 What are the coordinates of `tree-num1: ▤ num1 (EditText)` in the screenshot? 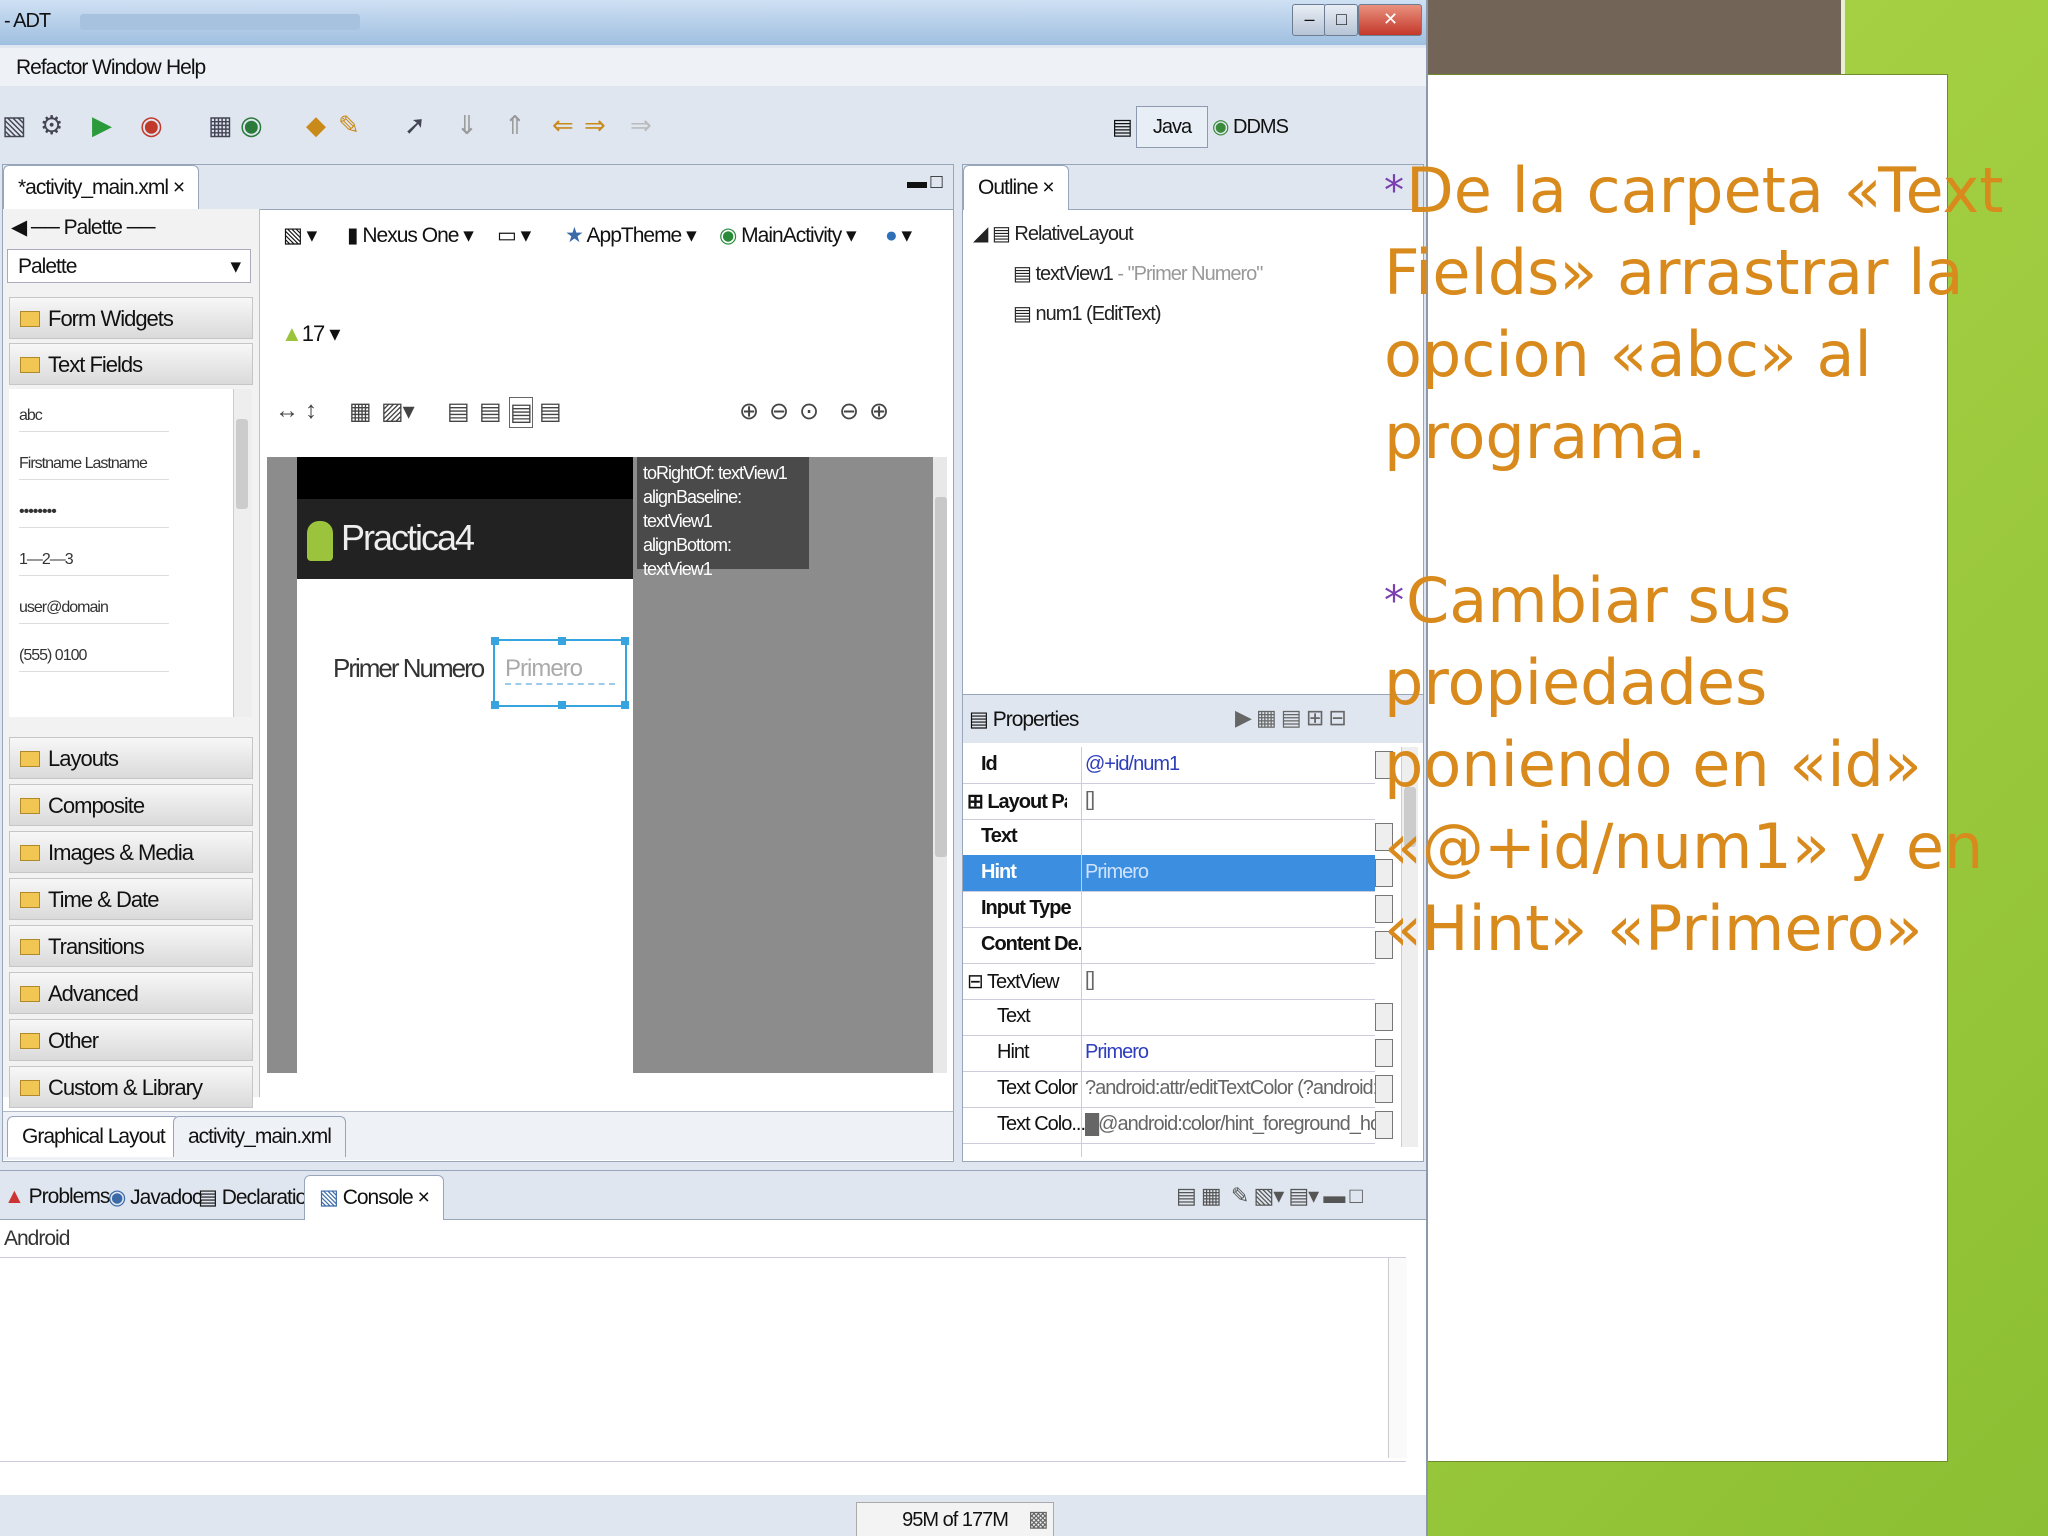 It's located at (1087, 313).